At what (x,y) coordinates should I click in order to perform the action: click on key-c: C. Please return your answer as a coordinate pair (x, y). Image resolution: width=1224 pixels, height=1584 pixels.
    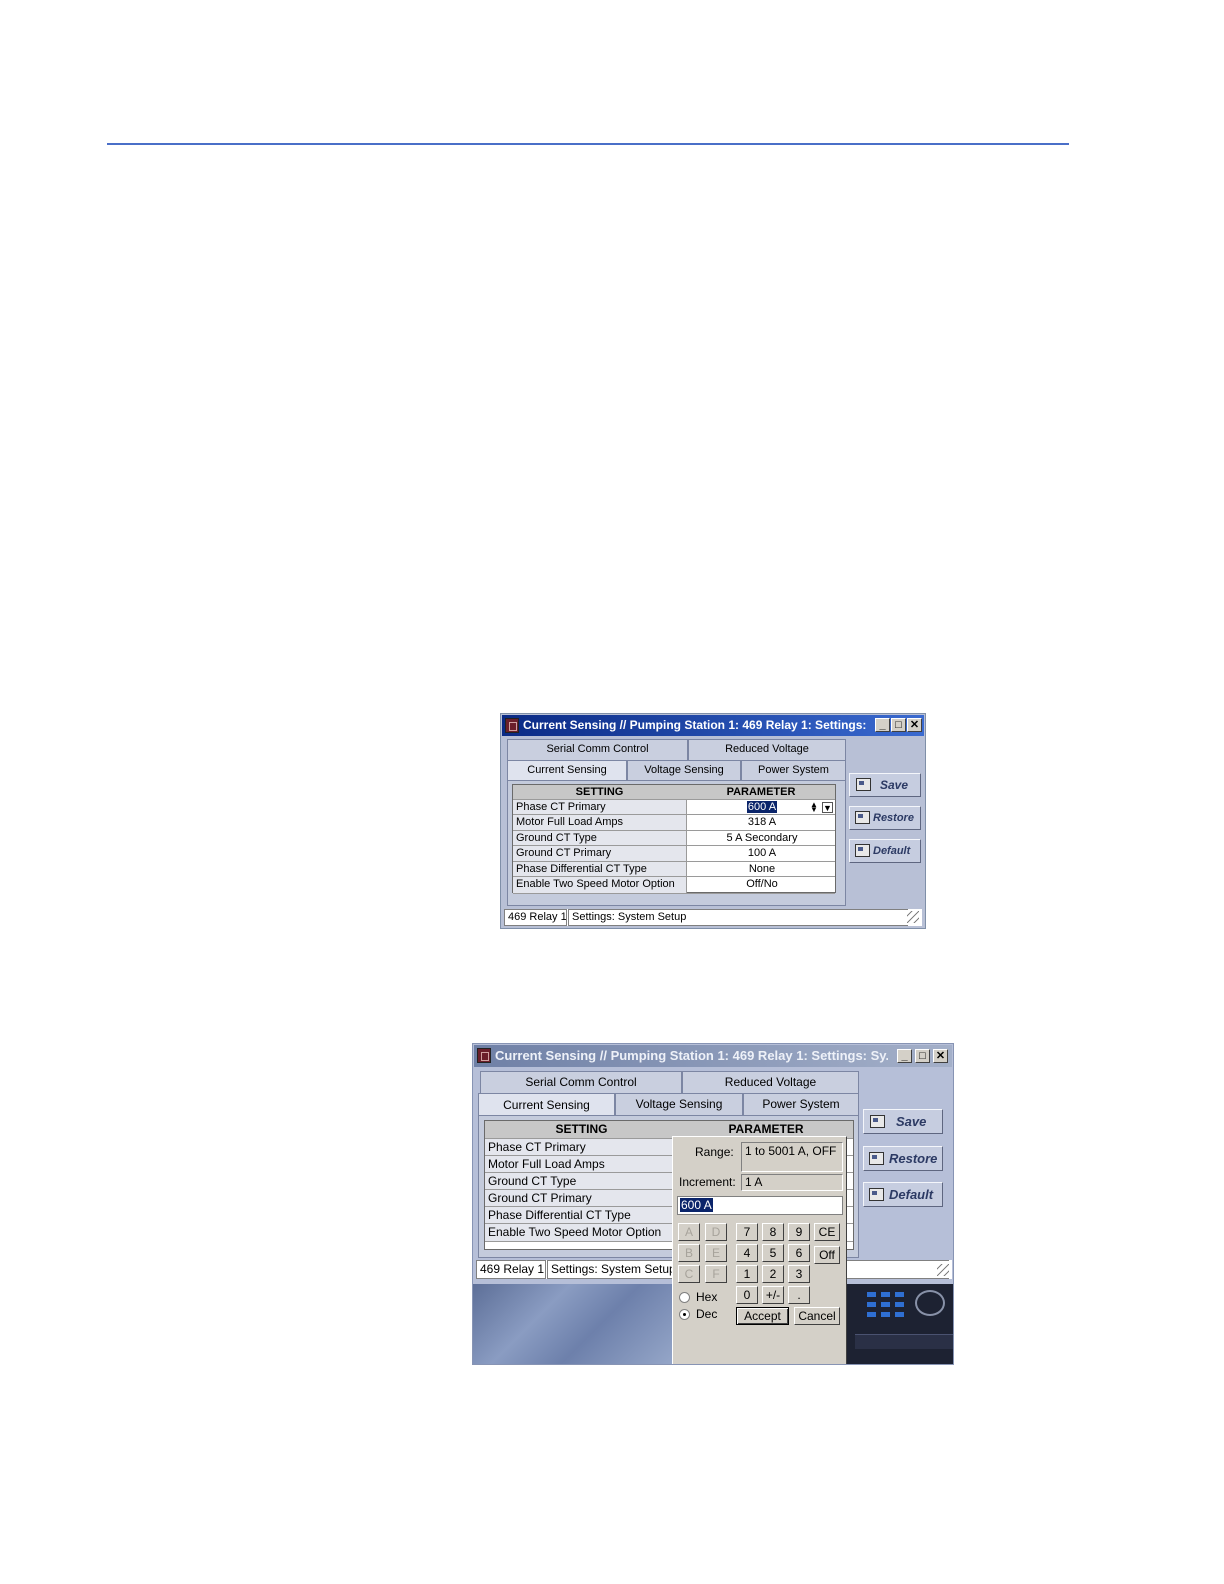
    Looking at the image, I should click on (689, 1274).